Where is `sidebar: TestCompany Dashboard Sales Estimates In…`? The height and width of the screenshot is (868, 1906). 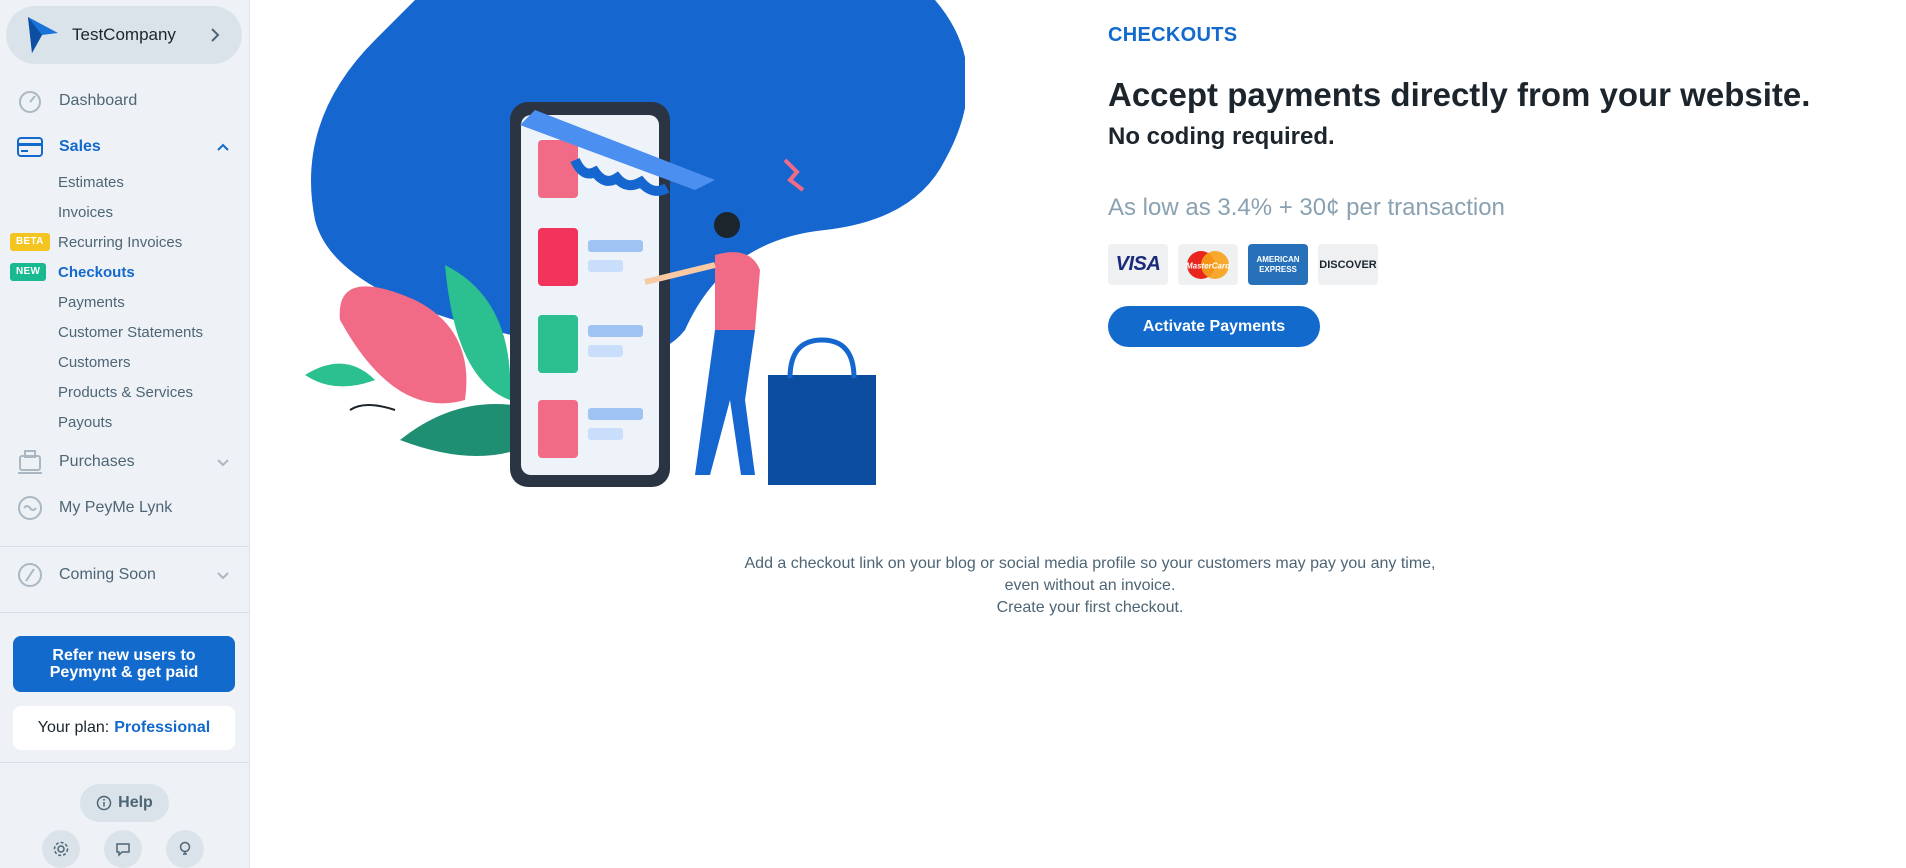
sidebar: TestCompany Dashboard Sales Estimates In… is located at coordinates (125, 434).